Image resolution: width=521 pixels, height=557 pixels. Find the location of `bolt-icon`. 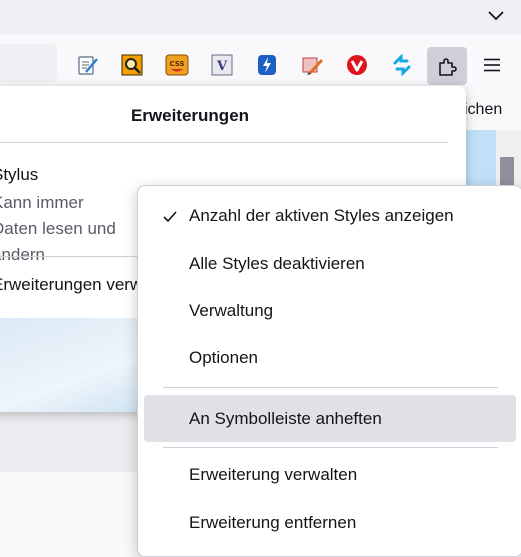

bolt-icon is located at coordinates (267, 65).